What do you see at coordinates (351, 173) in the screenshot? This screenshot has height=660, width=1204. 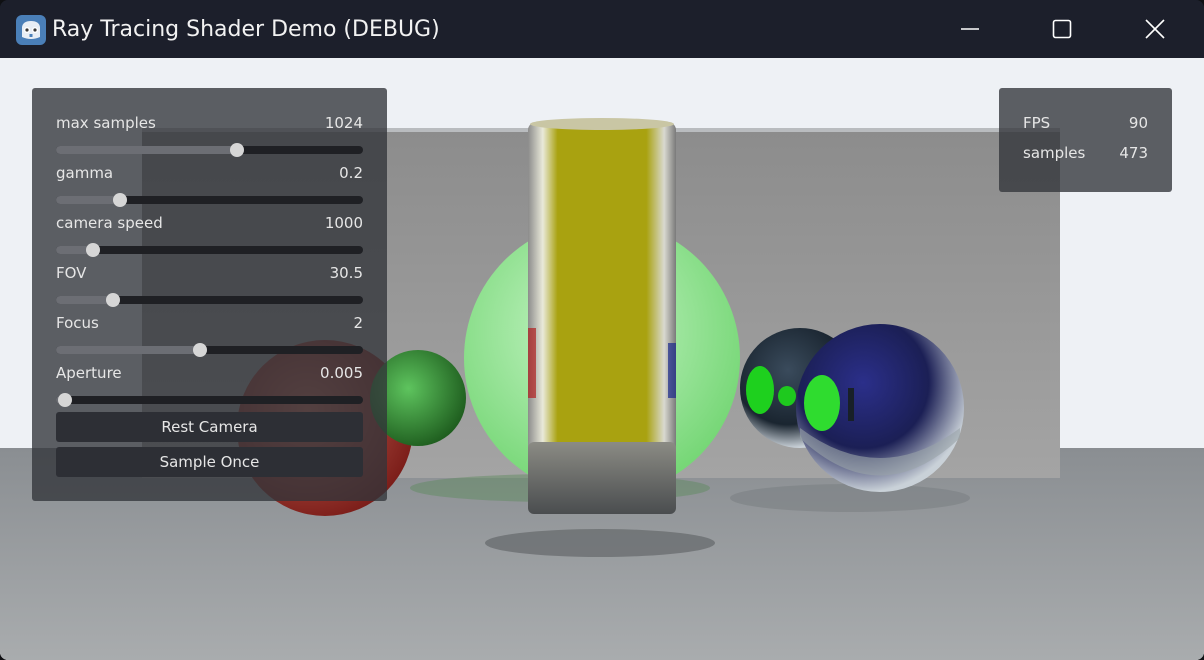 I see `gamma-value: 0.2` at bounding box center [351, 173].